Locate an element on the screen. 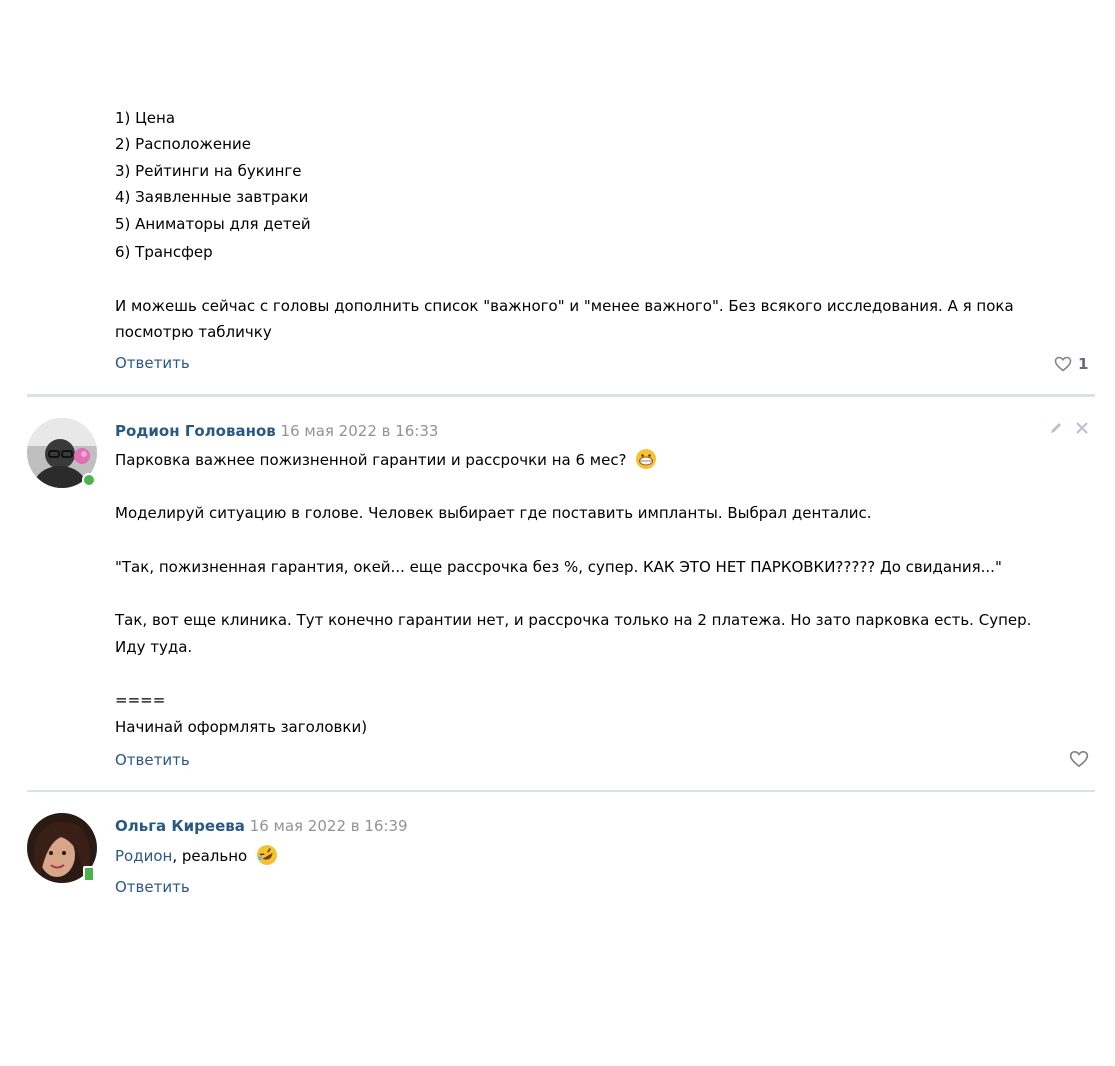 Image resolution: width=1115 pixels, height=1066 pixels. comment-date: 16 мая 2022 в 16:39 is located at coordinates (329, 826).